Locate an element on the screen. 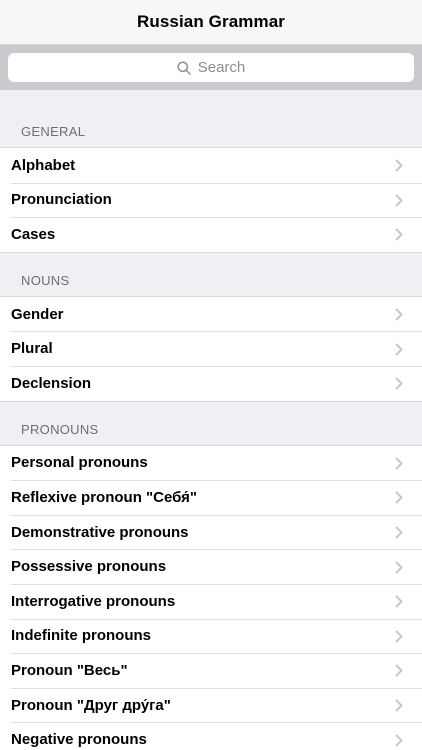  search-bar: Search is located at coordinates (211, 67).